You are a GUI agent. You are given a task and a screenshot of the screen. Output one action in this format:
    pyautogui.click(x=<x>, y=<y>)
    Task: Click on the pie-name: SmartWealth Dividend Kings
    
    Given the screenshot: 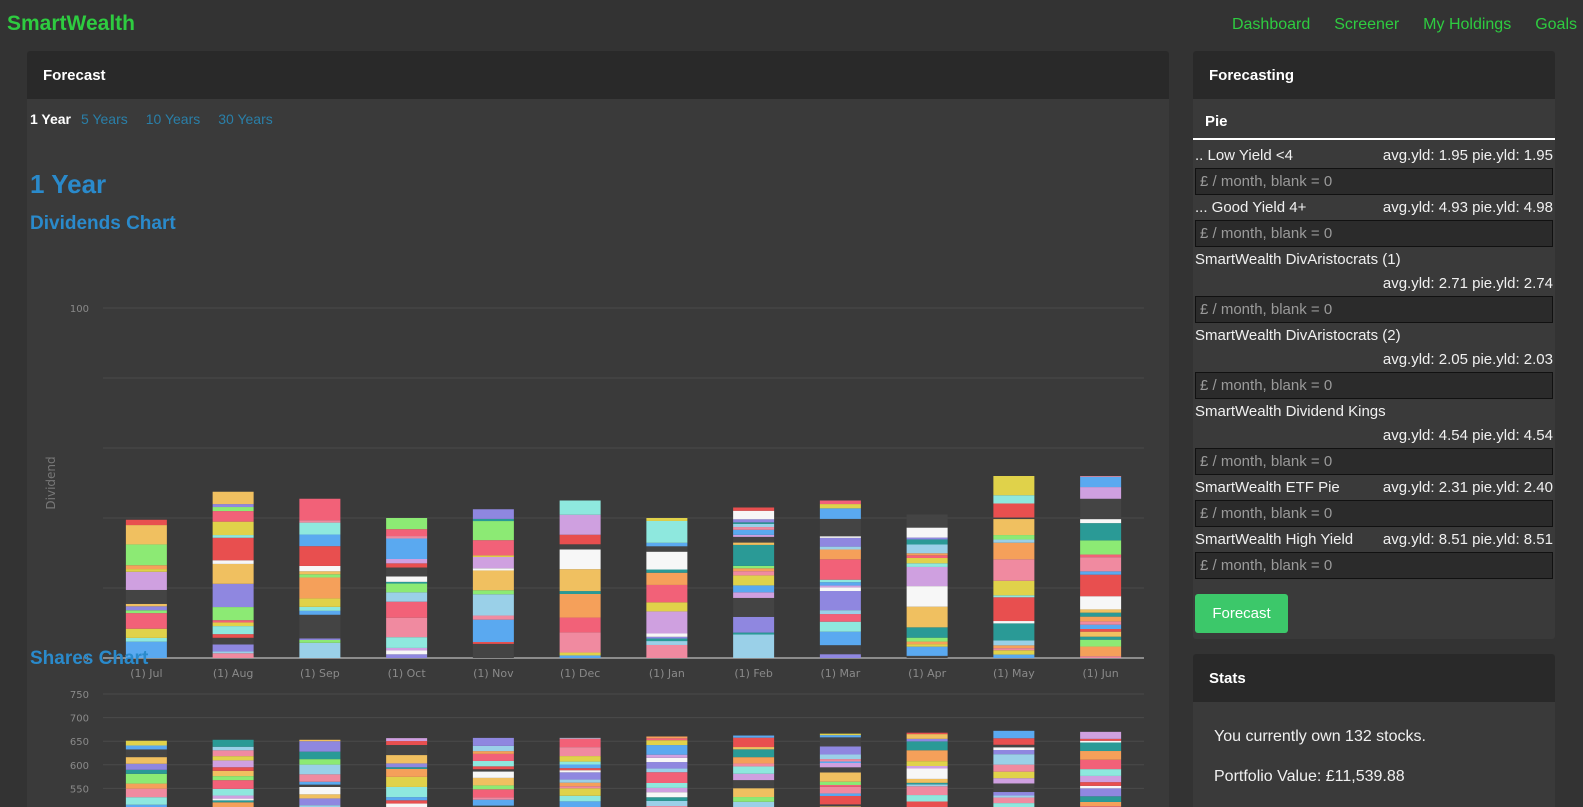 What is the action you would take?
    pyautogui.click(x=1290, y=411)
    